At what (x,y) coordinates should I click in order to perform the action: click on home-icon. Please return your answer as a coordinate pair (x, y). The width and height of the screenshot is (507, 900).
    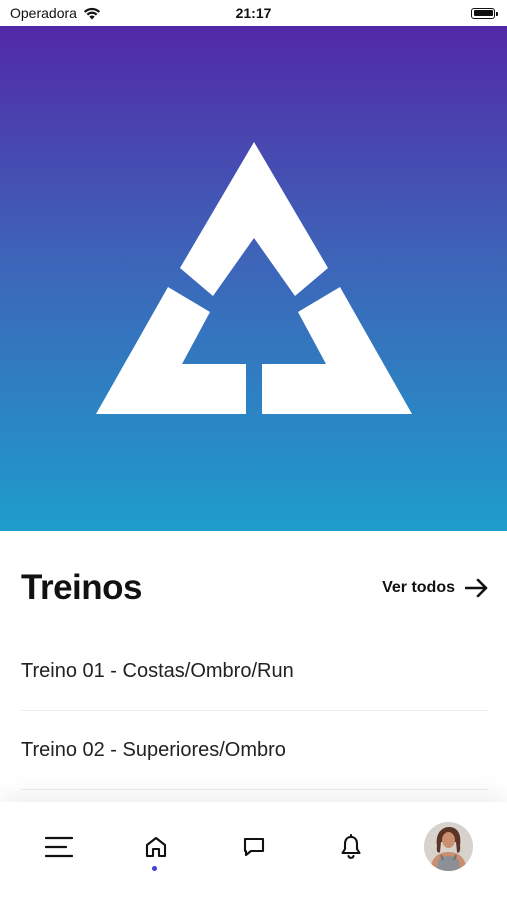
    Looking at the image, I should click on (156, 847).